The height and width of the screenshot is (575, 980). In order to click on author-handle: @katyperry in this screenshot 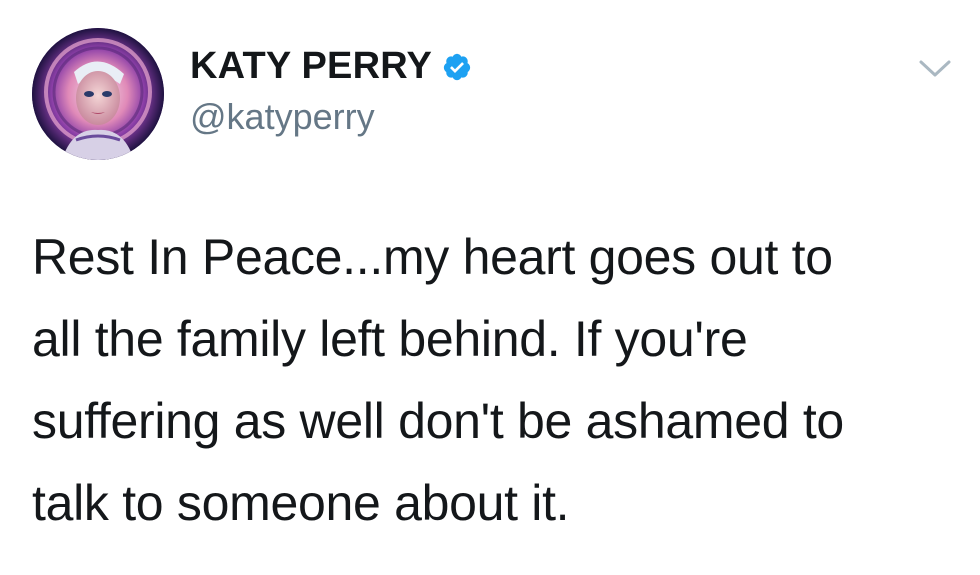, I will do `click(282, 117)`.